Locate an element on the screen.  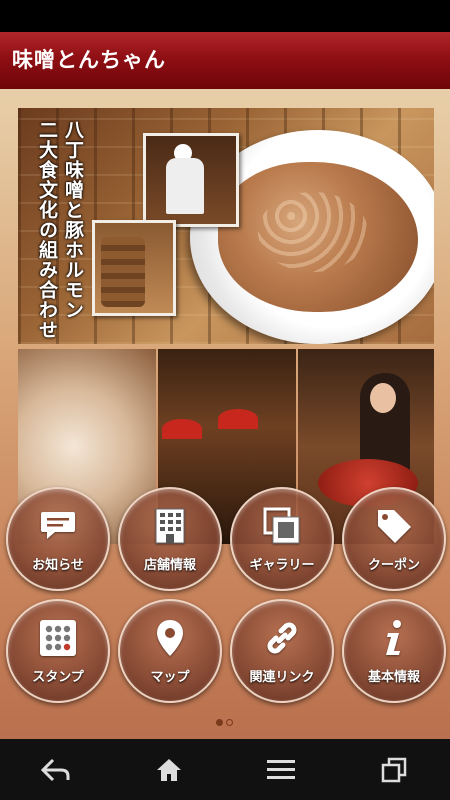
menu-button-map: マップ is located at coordinates (170, 651).